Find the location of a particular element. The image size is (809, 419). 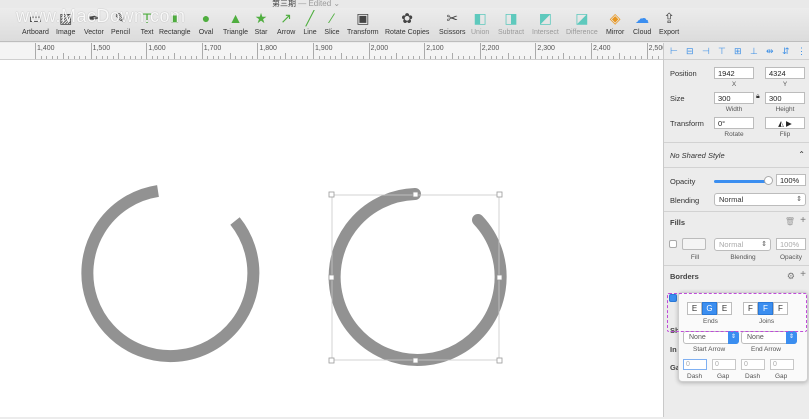

watermark-text: www.MacDown.com is located at coordinates (101, 16).